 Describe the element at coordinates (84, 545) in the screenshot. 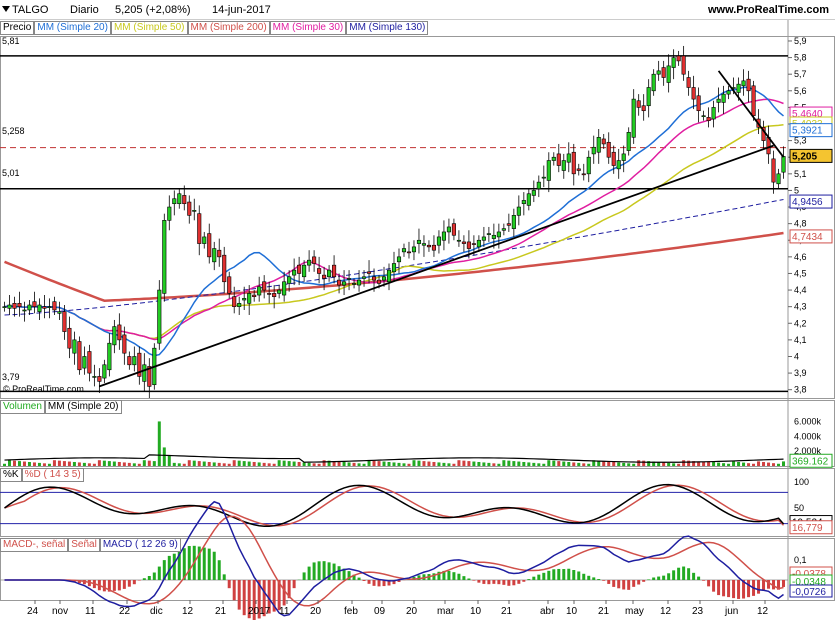

I see `legend-item: Señal` at that location.